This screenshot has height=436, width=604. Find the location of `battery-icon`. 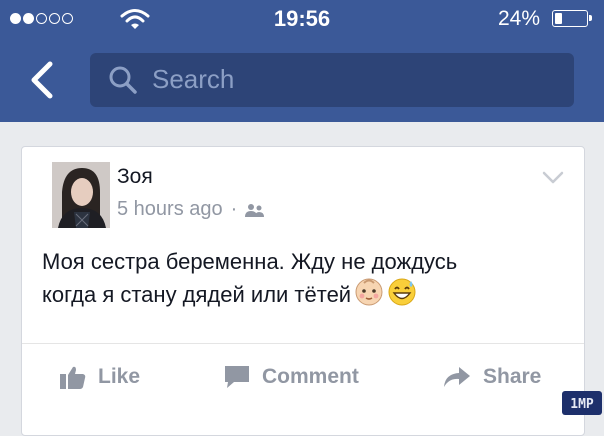

battery-icon is located at coordinates (572, 18).